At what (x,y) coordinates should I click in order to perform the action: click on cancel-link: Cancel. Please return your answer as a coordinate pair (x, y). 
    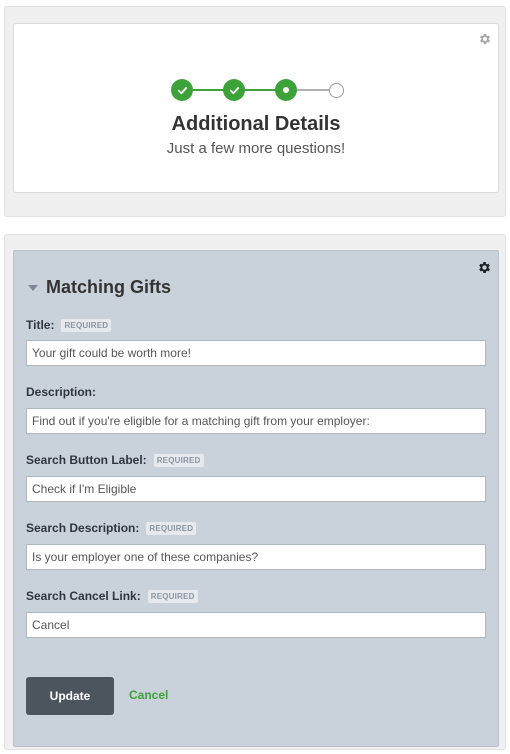
    Looking at the image, I should click on (148, 695).